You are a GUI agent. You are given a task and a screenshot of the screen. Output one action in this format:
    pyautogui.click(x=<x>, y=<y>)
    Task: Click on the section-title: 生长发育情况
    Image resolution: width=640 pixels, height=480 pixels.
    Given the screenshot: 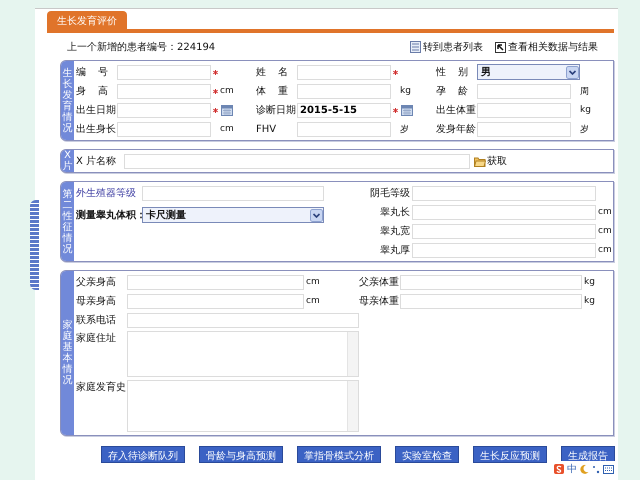 What is the action you would take?
    pyautogui.click(x=67, y=101)
    